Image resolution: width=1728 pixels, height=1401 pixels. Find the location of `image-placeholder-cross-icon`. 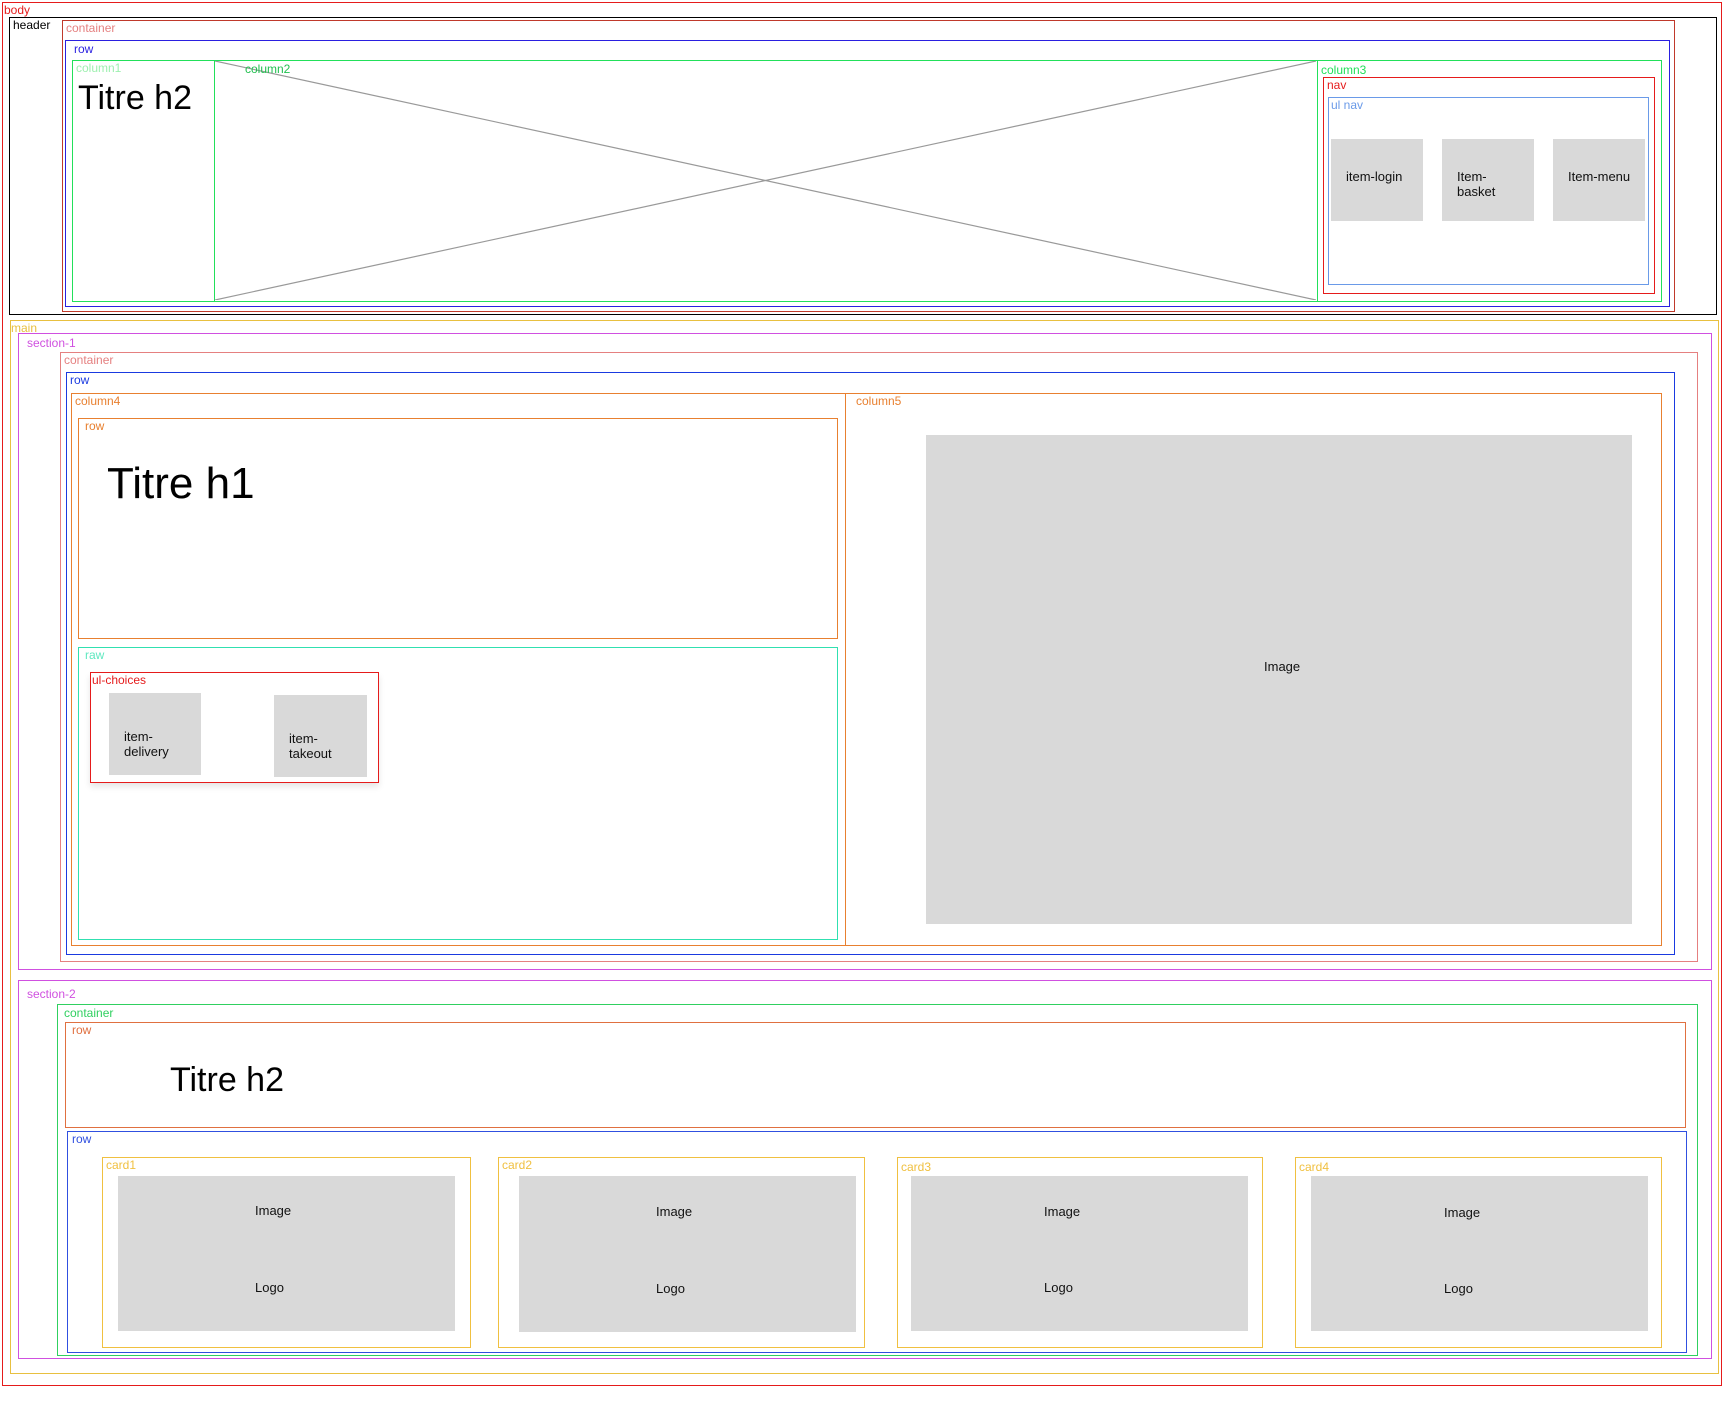

image-placeholder-cross-icon is located at coordinates (765, 180).